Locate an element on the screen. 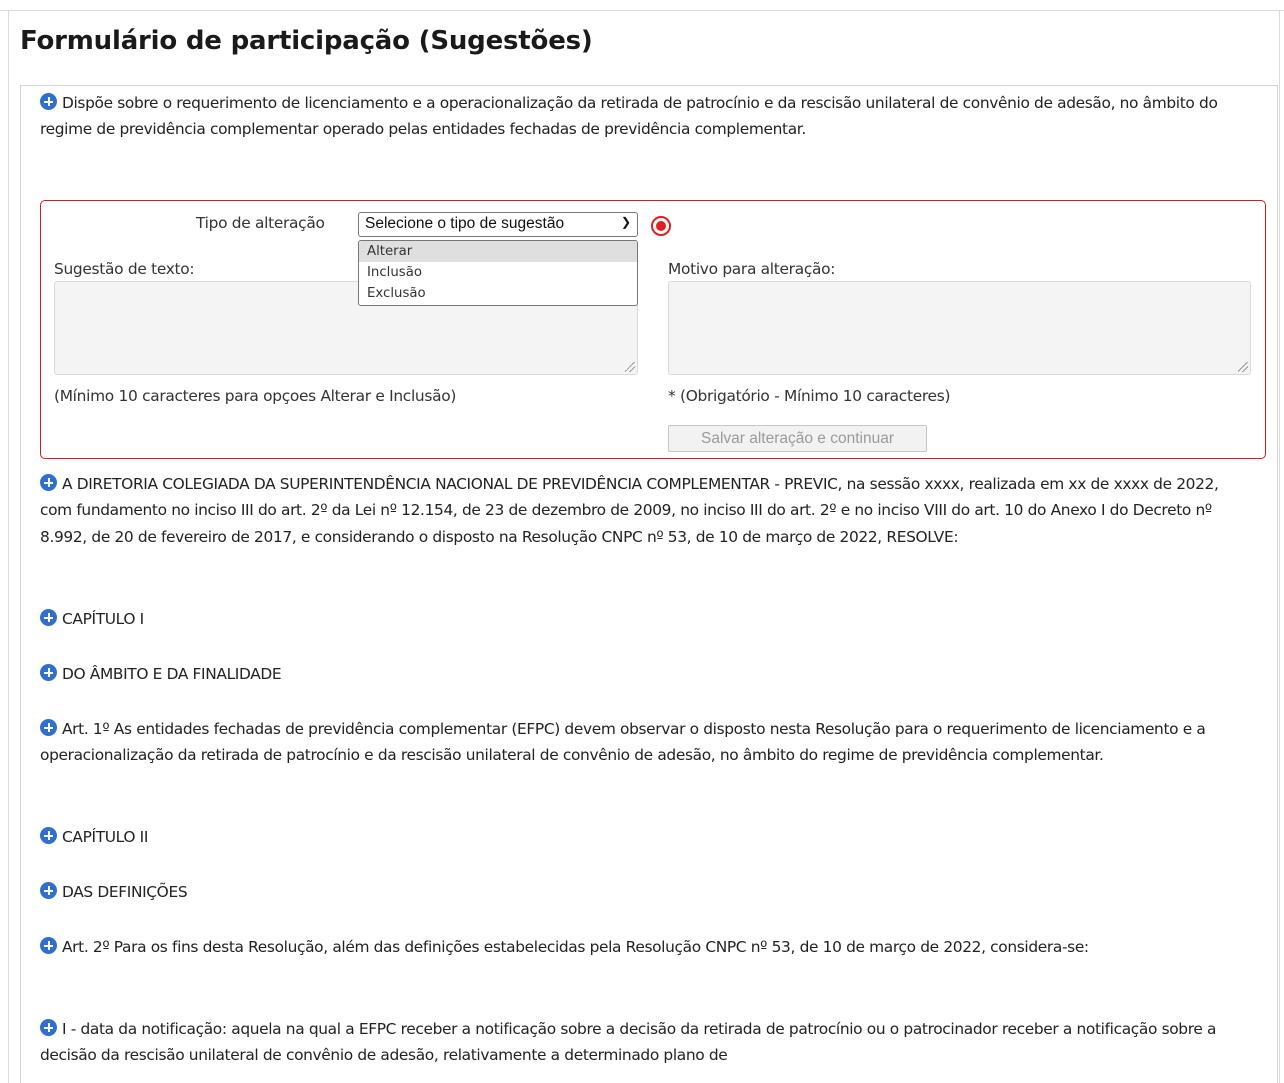 The width and height of the screenshot is (1284, 1083). paragraph-text: CAPÍTULO II is located at coordinates (105, 837).